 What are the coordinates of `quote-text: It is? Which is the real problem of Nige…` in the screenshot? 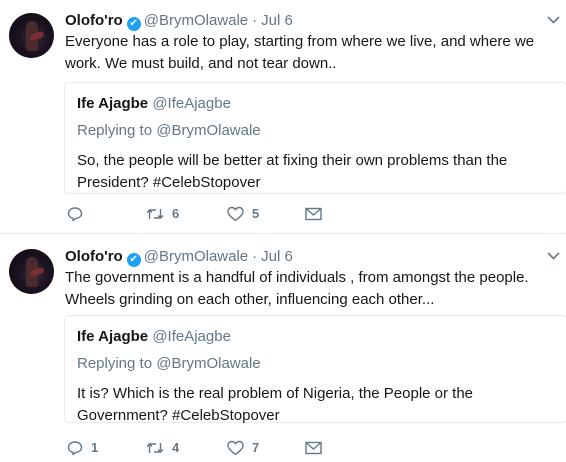 It's located at (275, 404).